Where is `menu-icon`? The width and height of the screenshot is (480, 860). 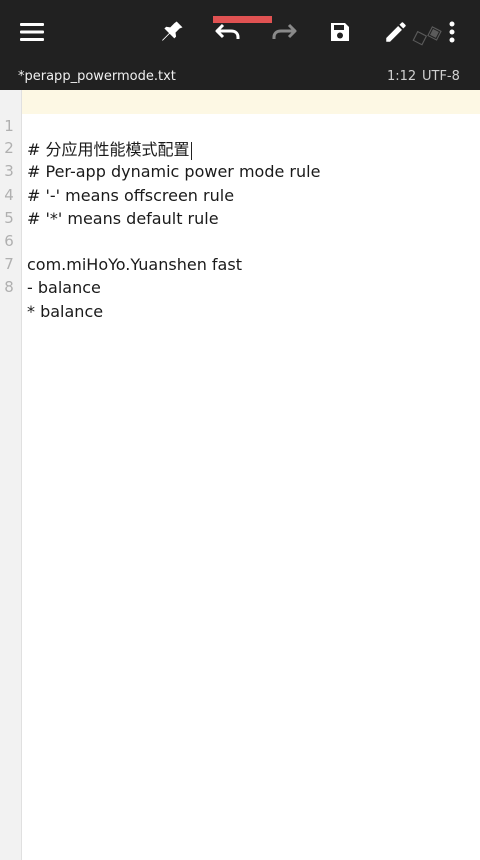 menu-icon is located at coordinates (32, 32).